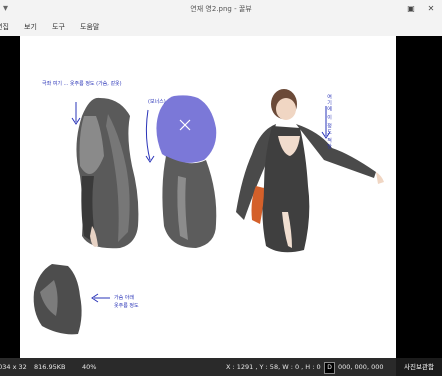 This screenshot has width=442, height=376. Describe the element at coordinates (50, 367) in the screenshot. I see `file-size: 816.95KB` at that location.